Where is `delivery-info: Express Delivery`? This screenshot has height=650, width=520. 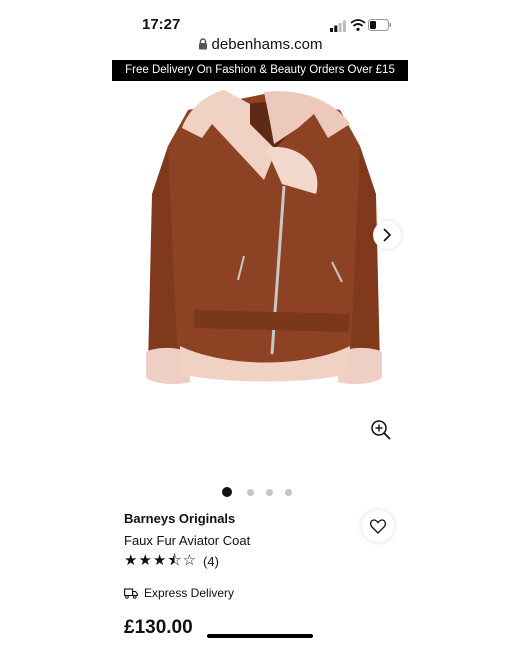 delivery-info: Express Delivery is located at coordinates (179, 593).